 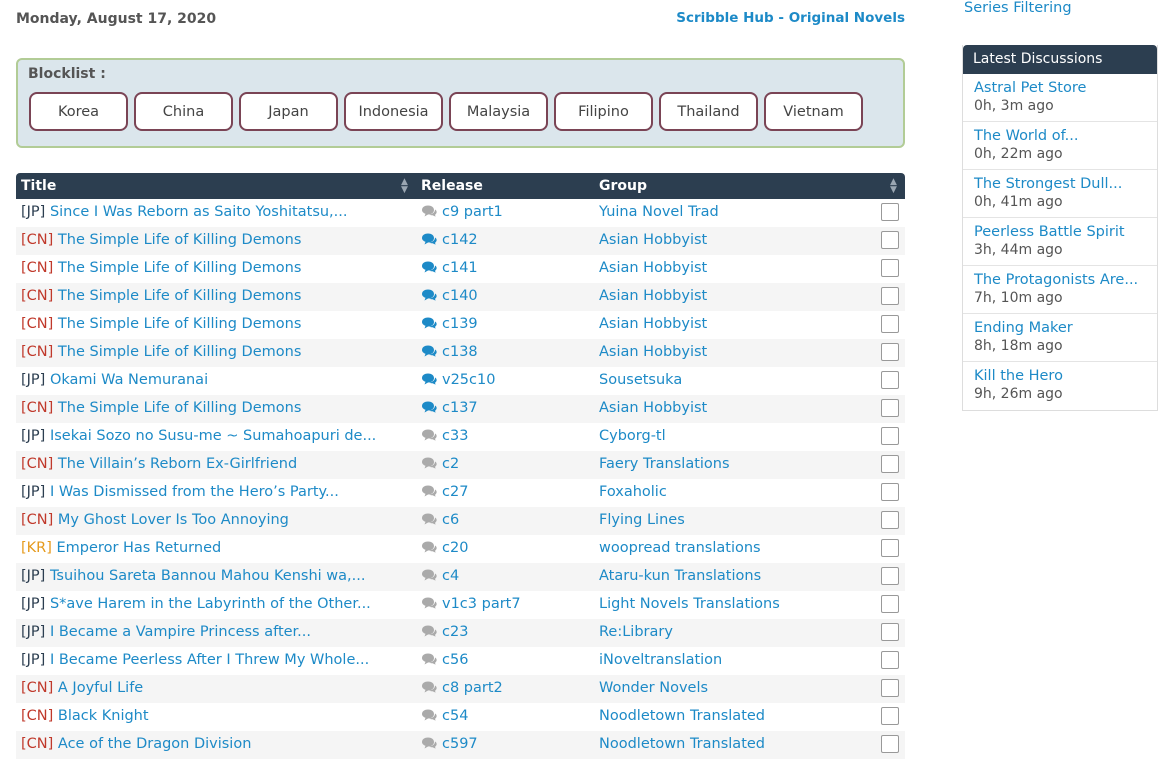 I want to click on sort-icon: ▲ ▼, so click(x=404, y=186).